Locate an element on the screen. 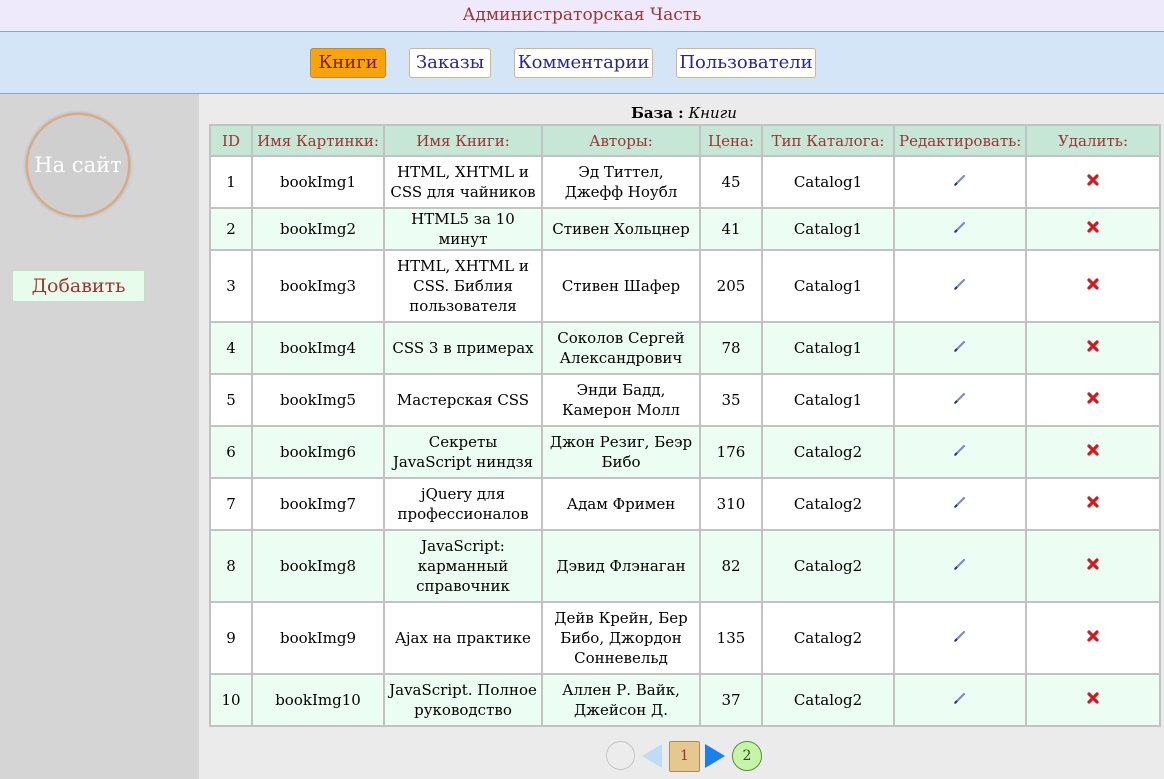 This screenshot has width=1164, height=779. caption-label: База : is located at coordinates (657, 113).